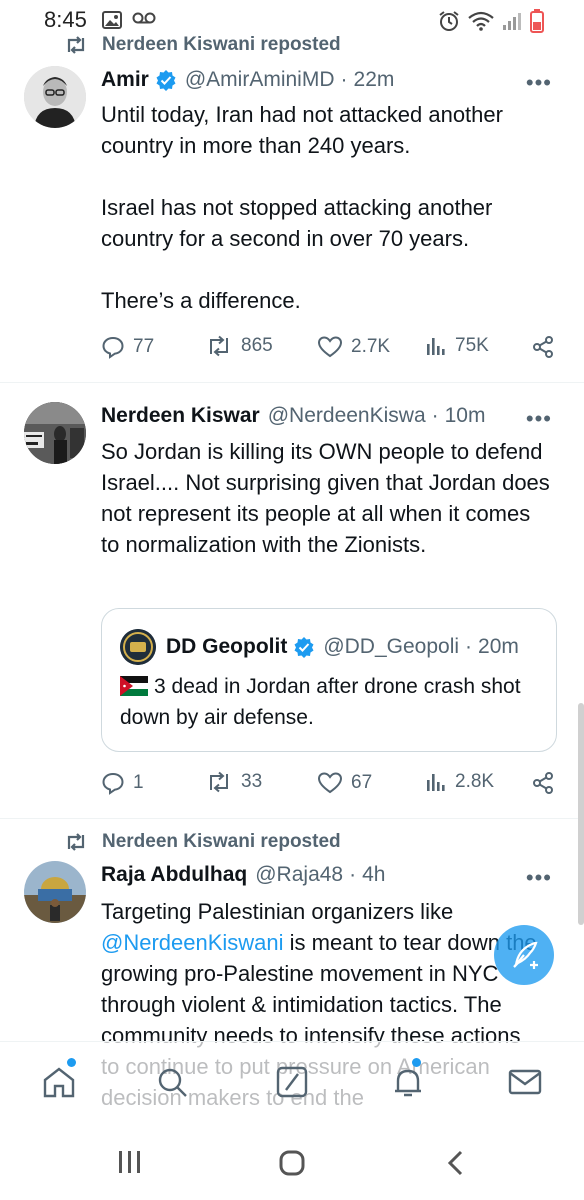 The image size is (584, 1200). Describe the element at coordinates (138, 782) in the screenshot. I see `reply-count: 1` at that location.